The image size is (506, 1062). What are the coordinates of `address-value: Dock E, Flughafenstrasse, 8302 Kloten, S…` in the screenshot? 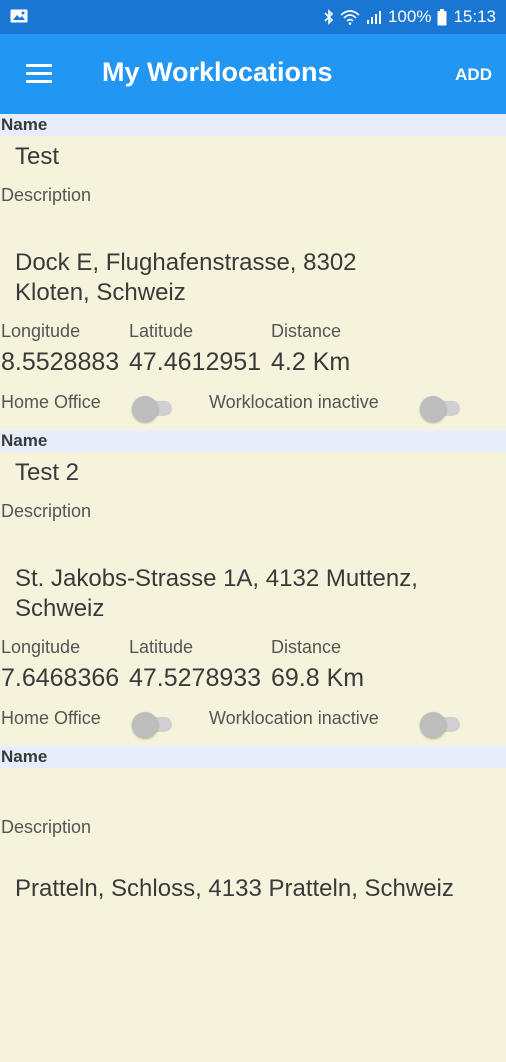 It's located at (250, 278).